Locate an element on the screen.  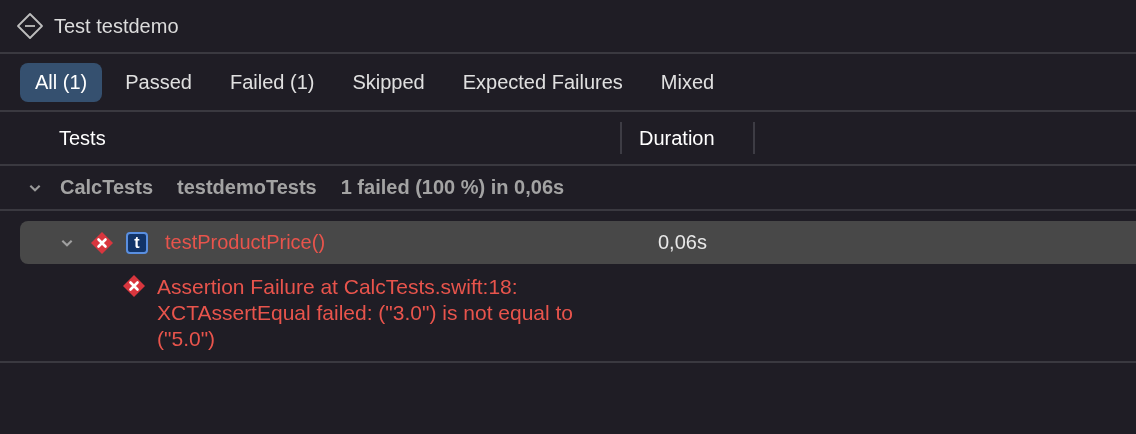
window-title: Test testdemo is located at coordinates (116, 26).